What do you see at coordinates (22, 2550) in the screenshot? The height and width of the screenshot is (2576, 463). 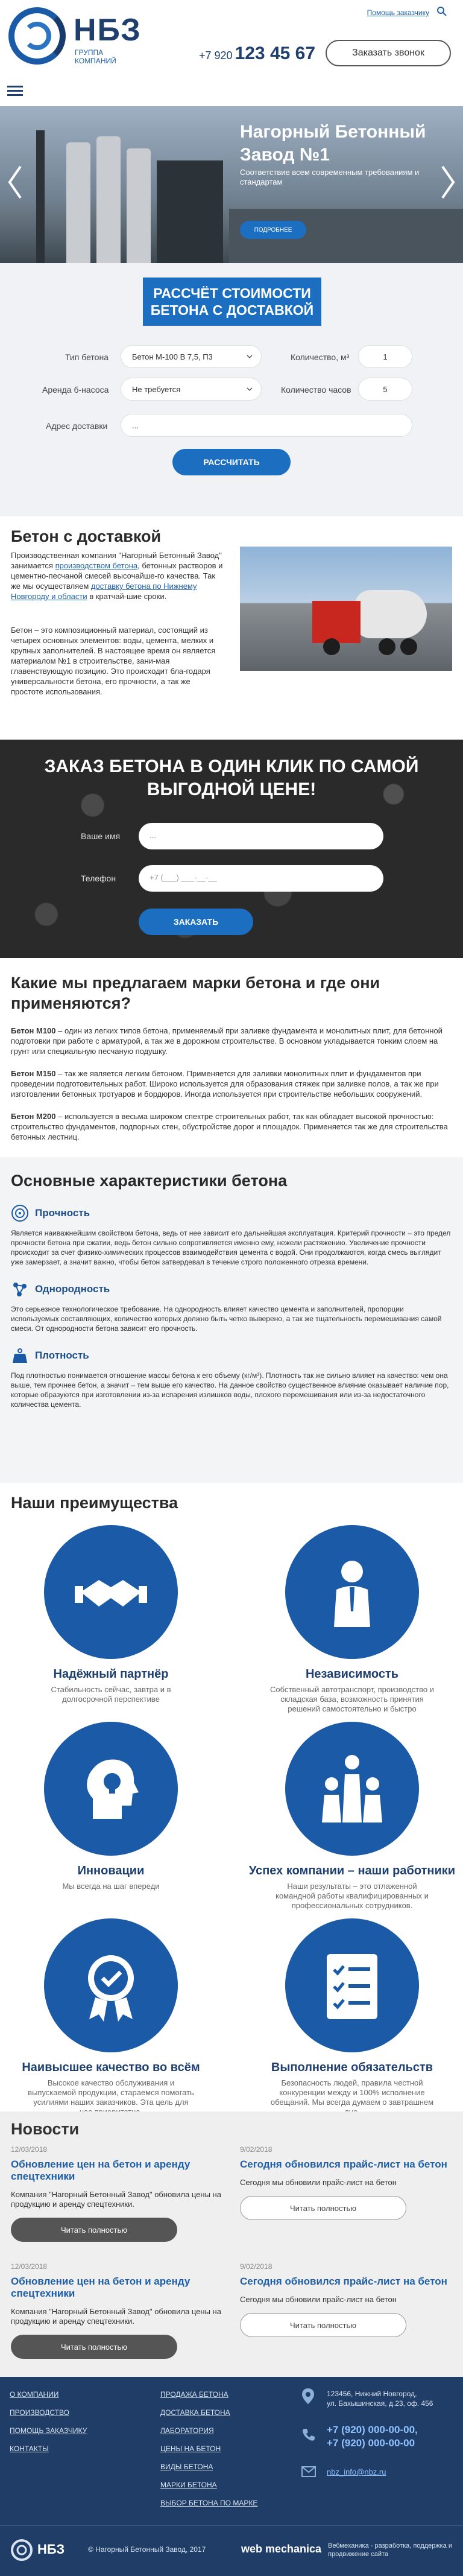 I see `footer-logo-emblem` at bounding box center [22, 2550].